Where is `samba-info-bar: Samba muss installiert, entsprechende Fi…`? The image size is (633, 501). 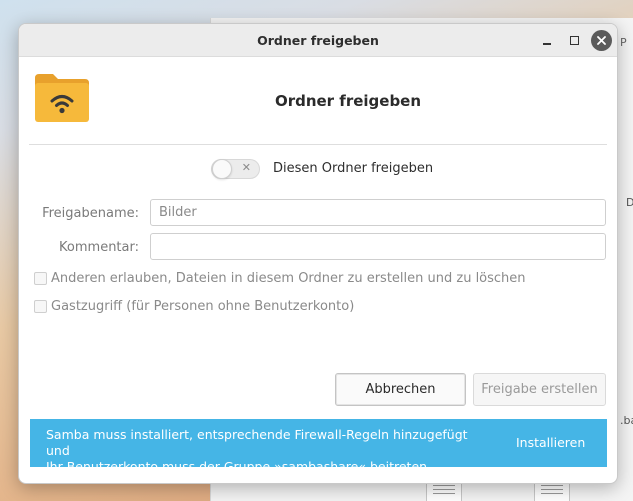 samba-info-bar: Samba muss installiert, entsprechende Fi… is located at coordinates (318, 446).